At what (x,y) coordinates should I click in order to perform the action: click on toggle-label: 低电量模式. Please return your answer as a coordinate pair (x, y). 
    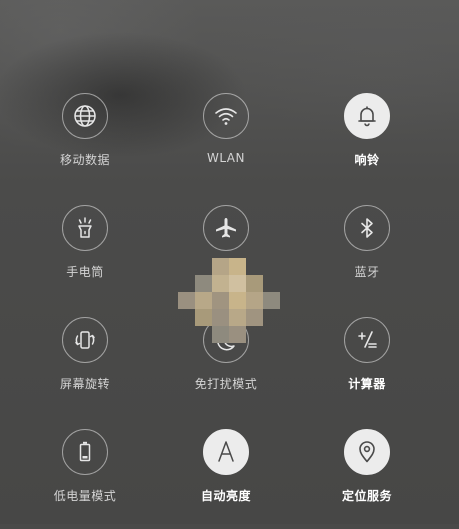
    Looking at the image, I should click on (85, 496).